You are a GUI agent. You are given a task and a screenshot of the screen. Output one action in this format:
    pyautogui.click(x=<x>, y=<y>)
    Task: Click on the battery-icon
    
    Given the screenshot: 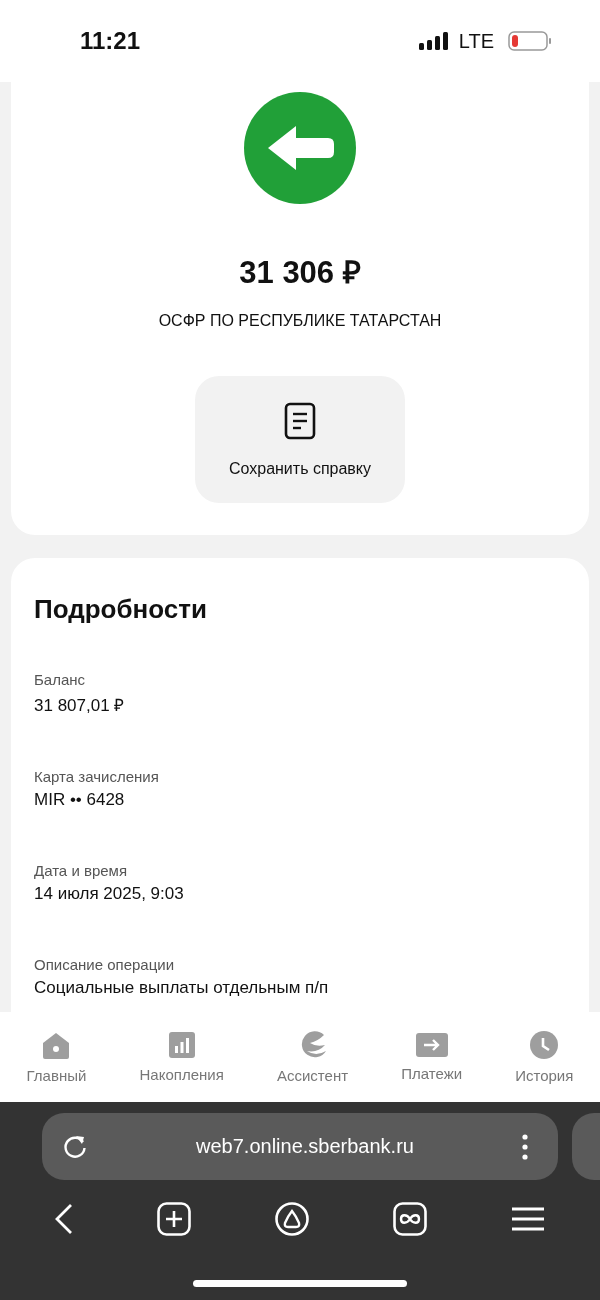 What is the action you would take?
    pyautogui.click(x=530, y=41)
    